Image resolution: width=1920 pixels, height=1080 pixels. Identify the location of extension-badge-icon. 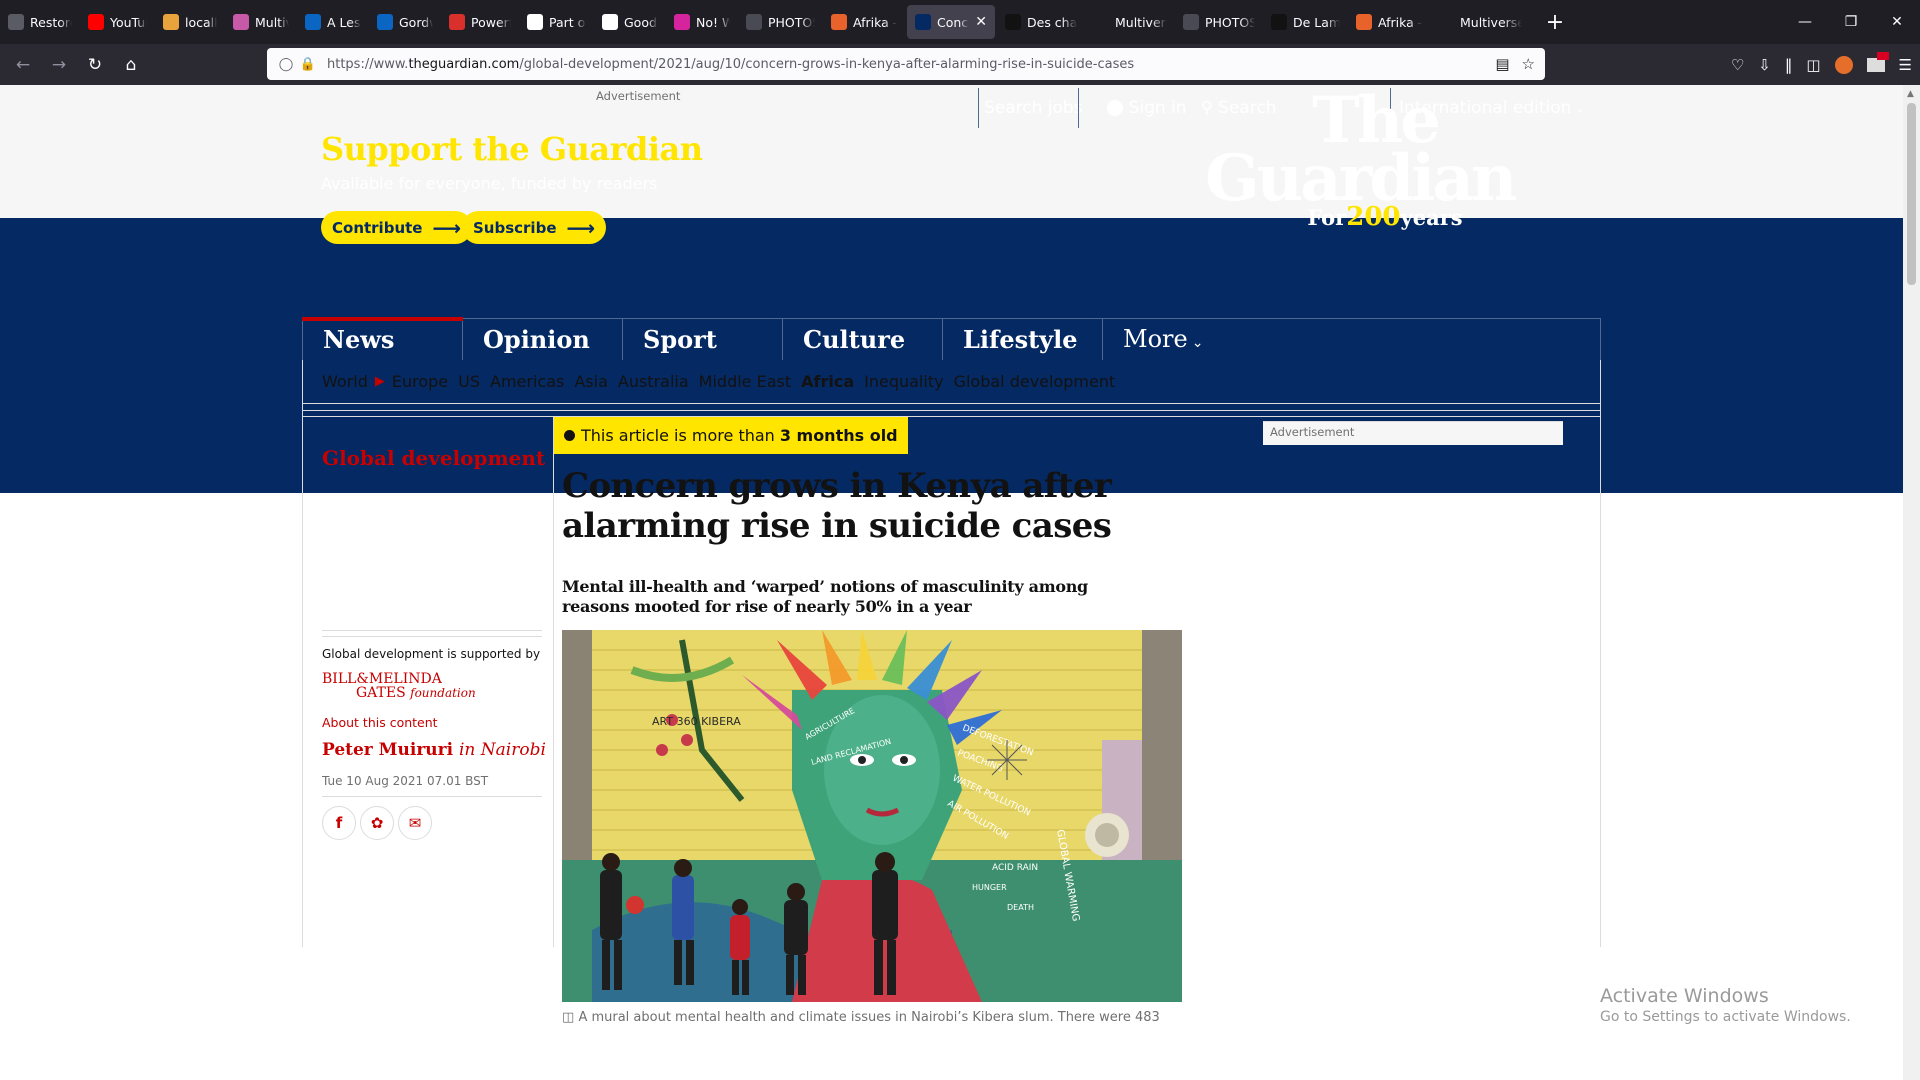
(1877, 61).